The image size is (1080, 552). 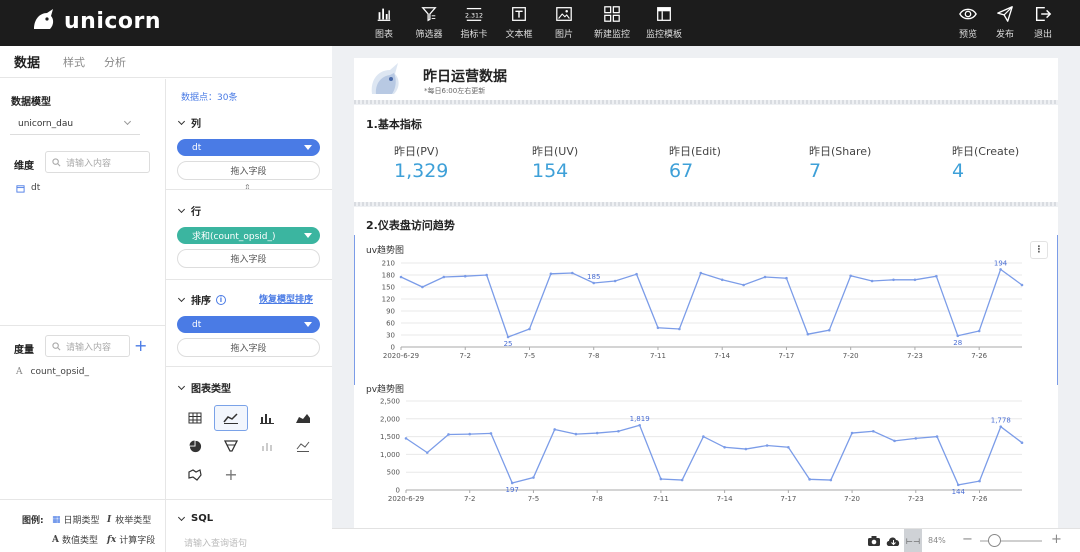 I want to click on columns-field-pill: dt, so click(x=248, y=147).